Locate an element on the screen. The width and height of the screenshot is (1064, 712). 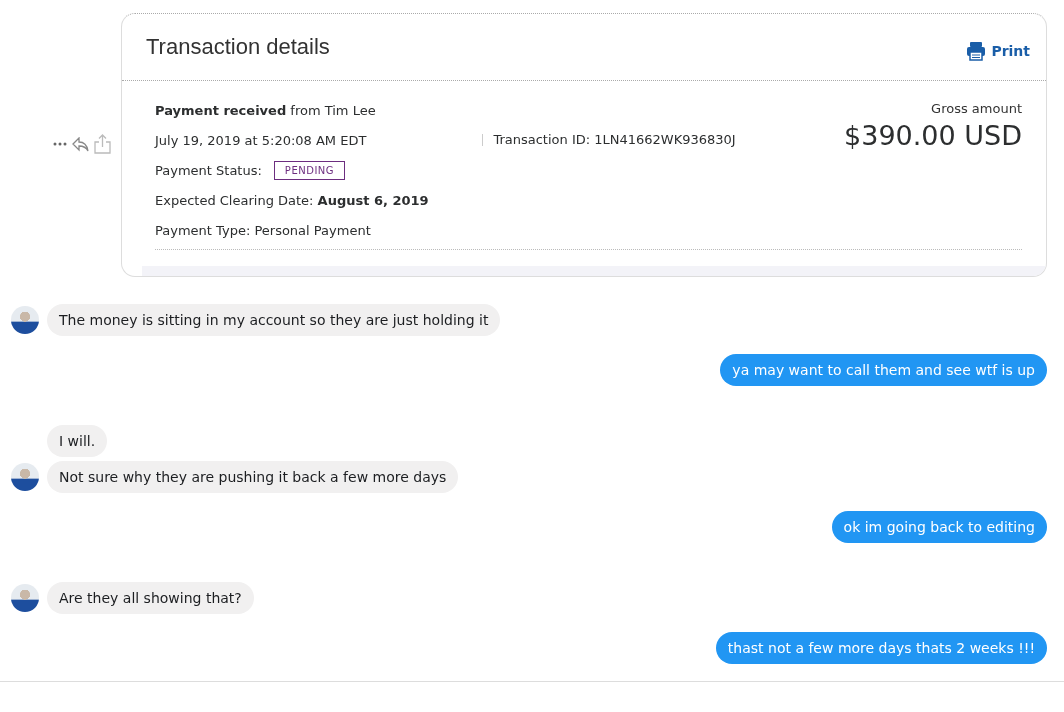
message-bubble: ok im going back to editing is located at coordinates (939, 527).